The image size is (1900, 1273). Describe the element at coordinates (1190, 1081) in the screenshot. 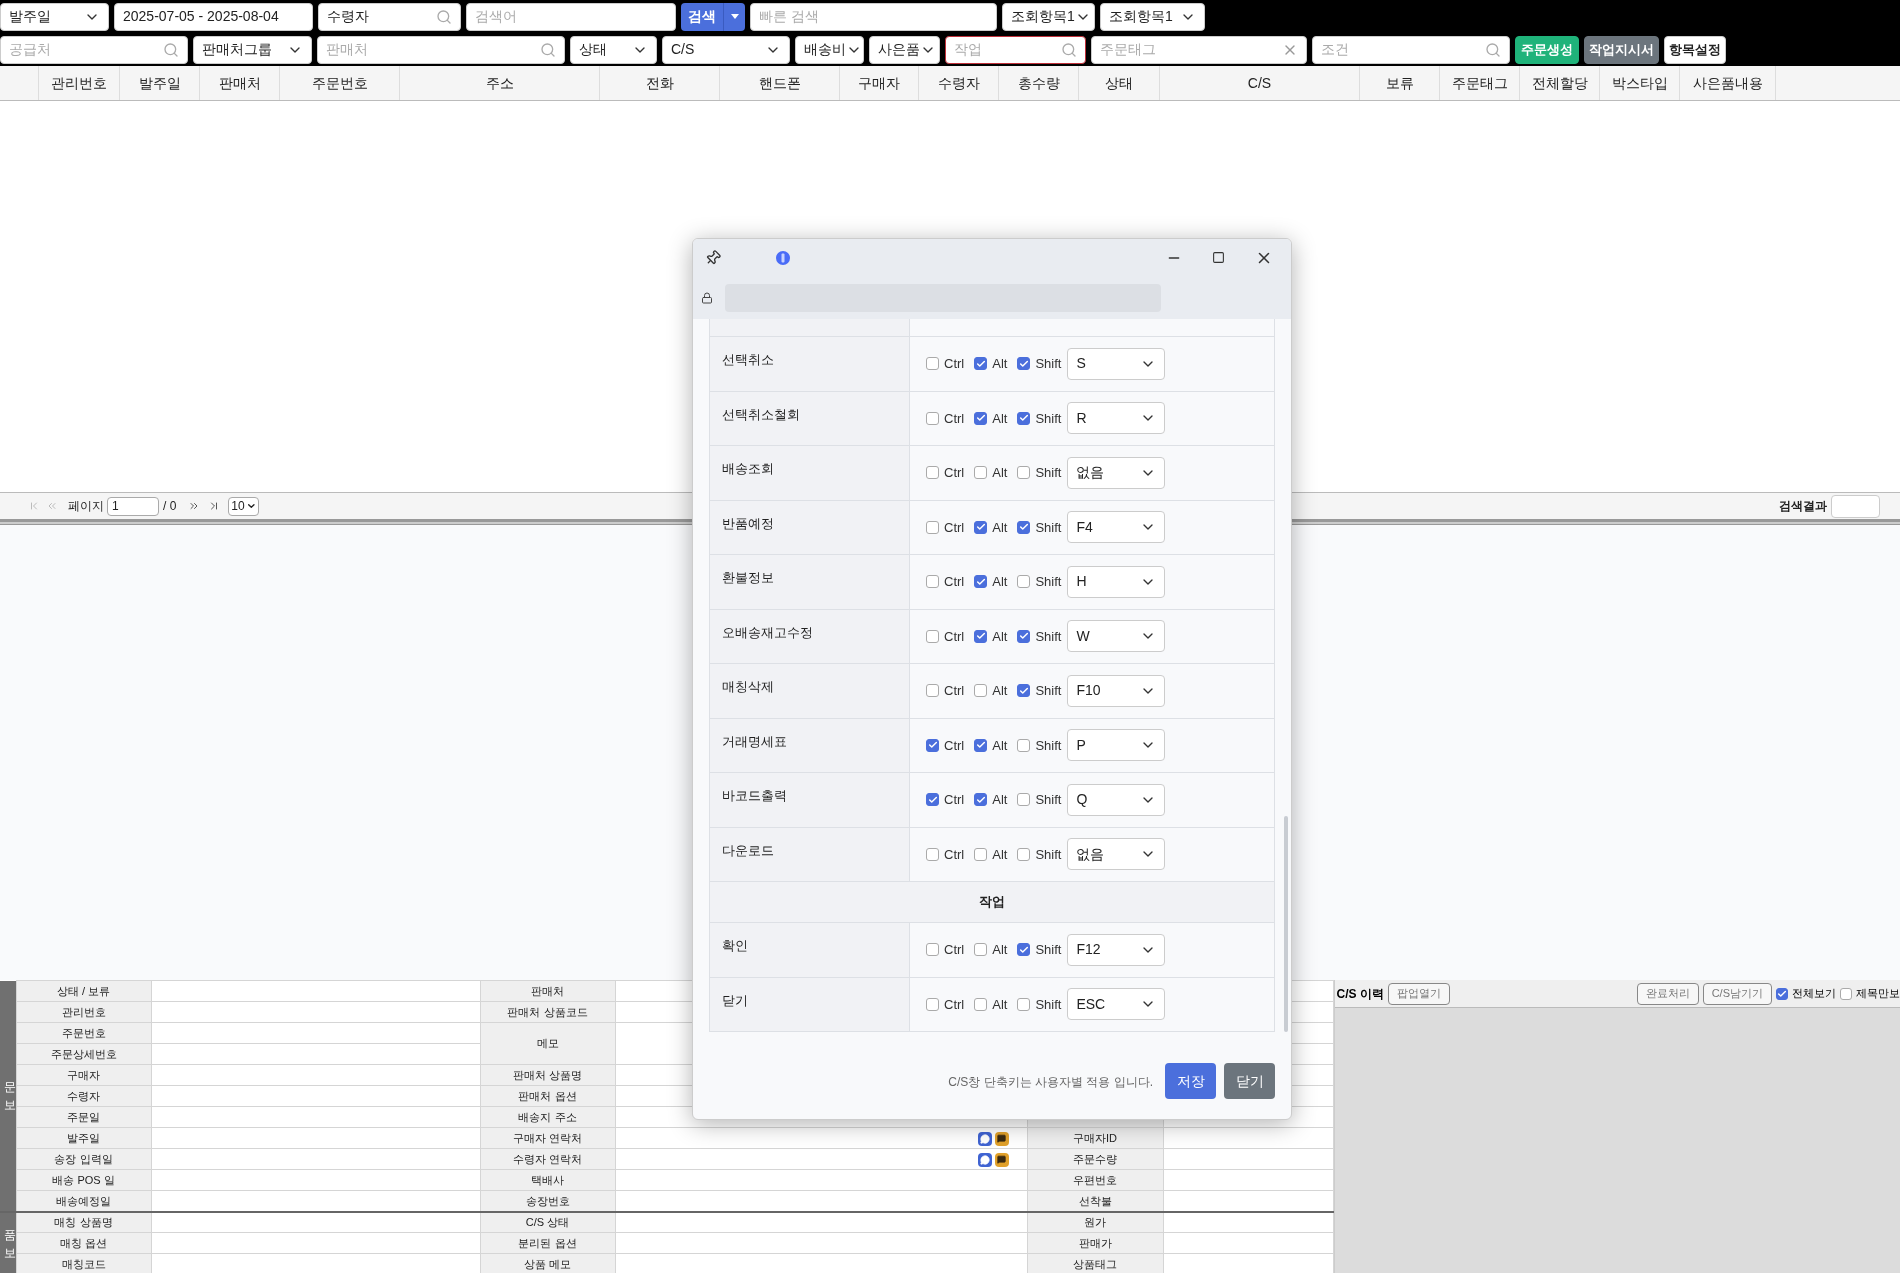

I see `dialog-button: 저장` at that location.